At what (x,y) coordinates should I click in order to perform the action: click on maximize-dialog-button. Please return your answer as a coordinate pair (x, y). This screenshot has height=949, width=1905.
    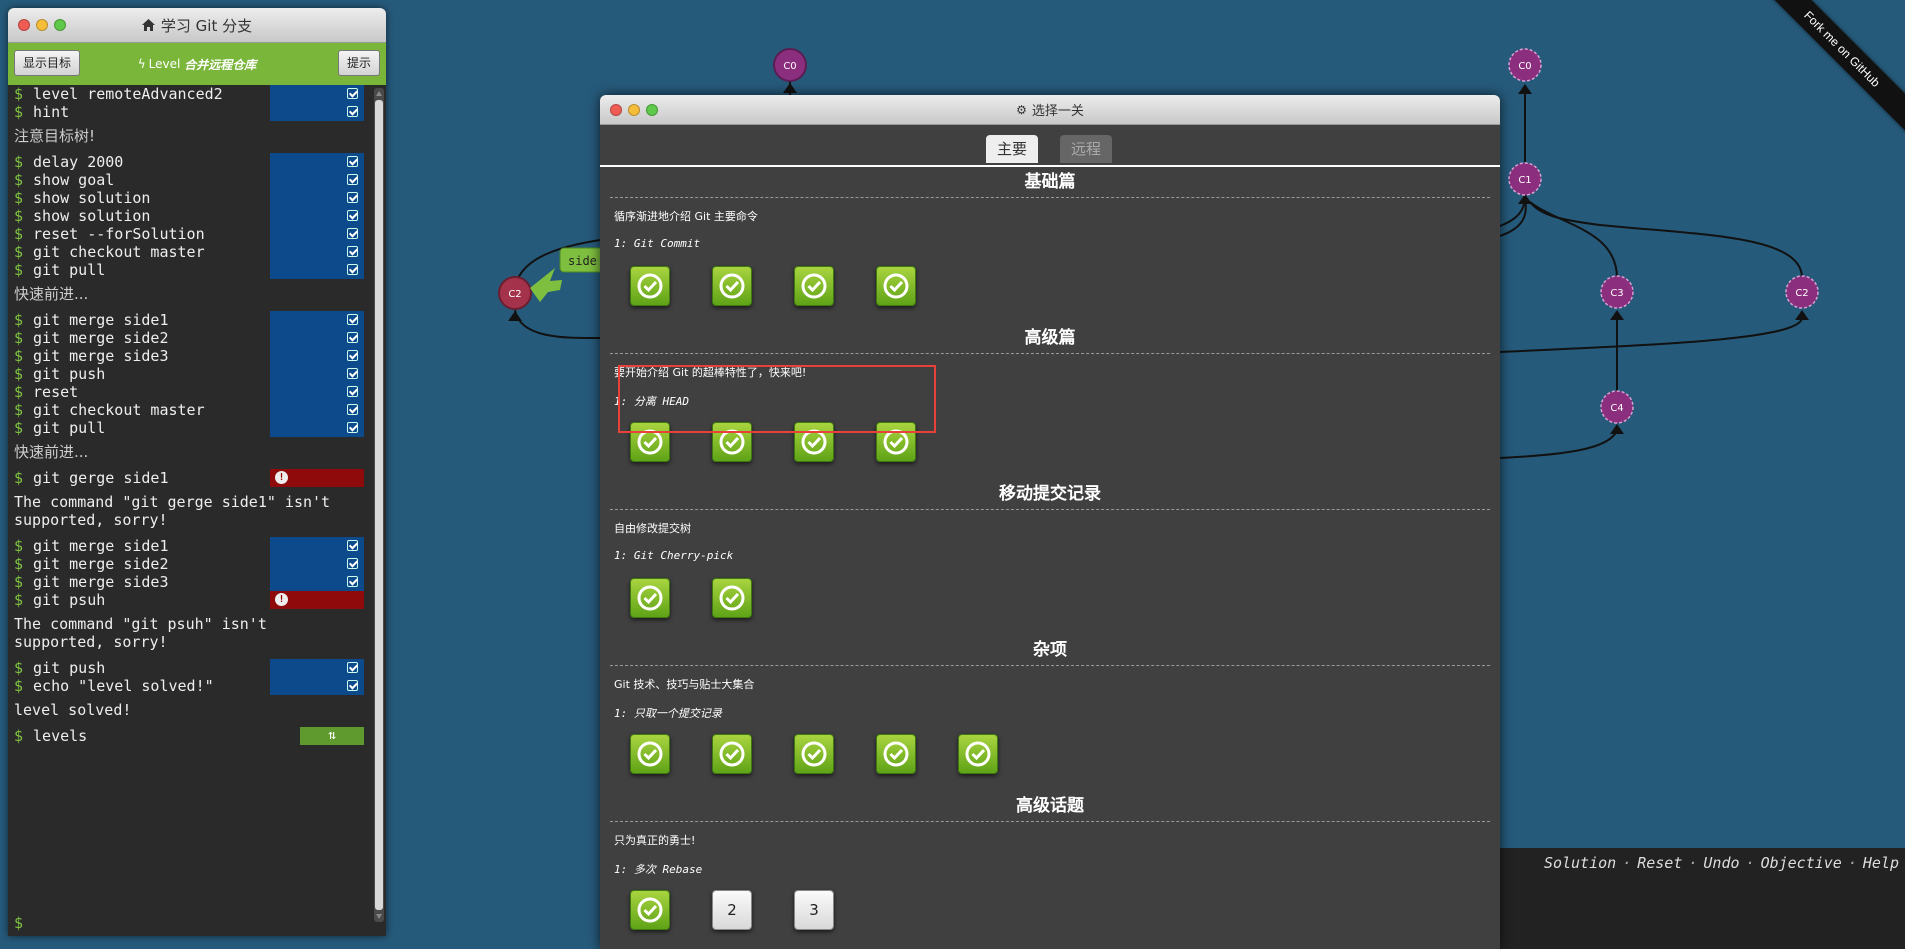
    Looking at the image, I should click on (652, 110).